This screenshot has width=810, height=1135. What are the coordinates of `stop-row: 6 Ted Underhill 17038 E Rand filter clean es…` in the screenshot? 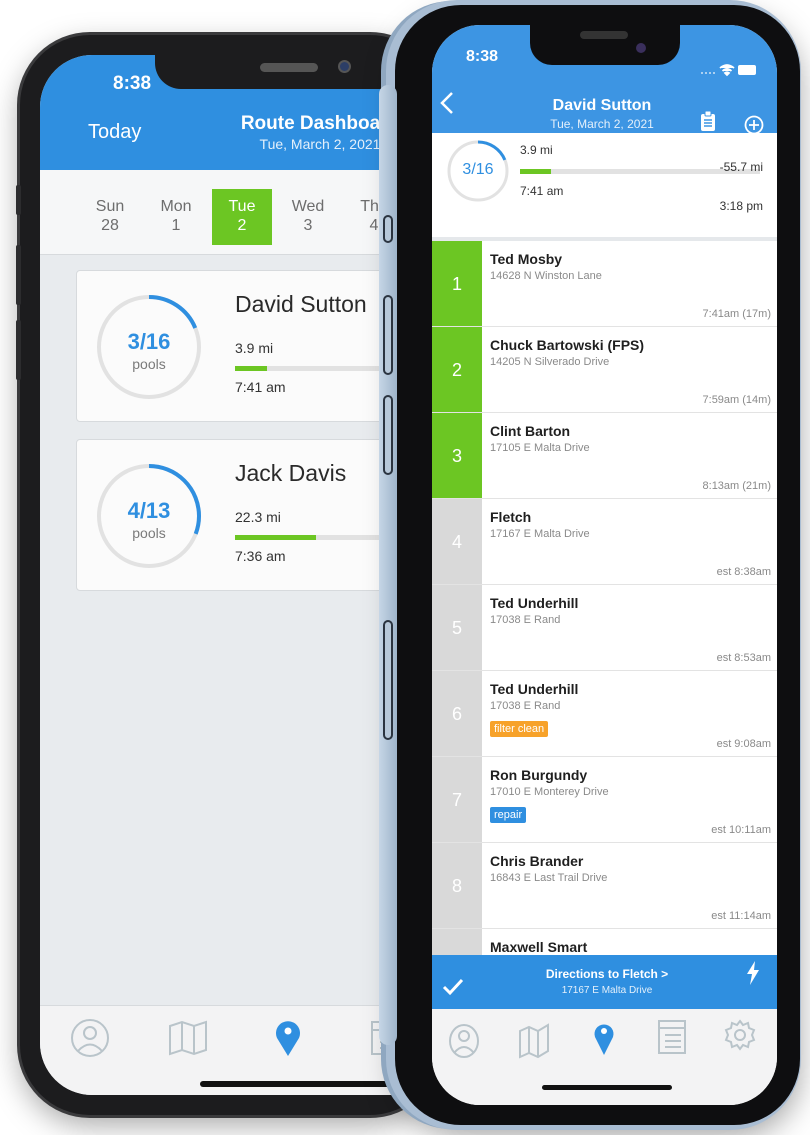 It's located at (604, 714).